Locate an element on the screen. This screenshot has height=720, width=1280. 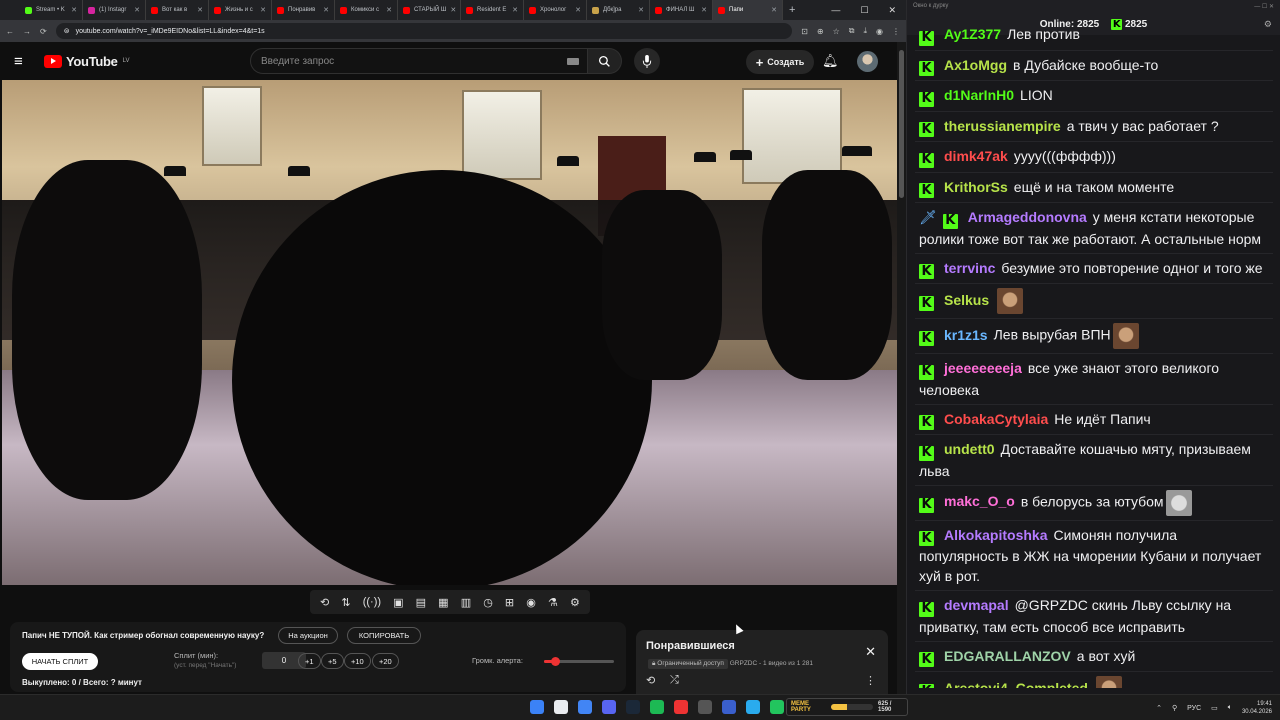
browser-tab: Вот как в ✕ is located at coordinates (177, 10).